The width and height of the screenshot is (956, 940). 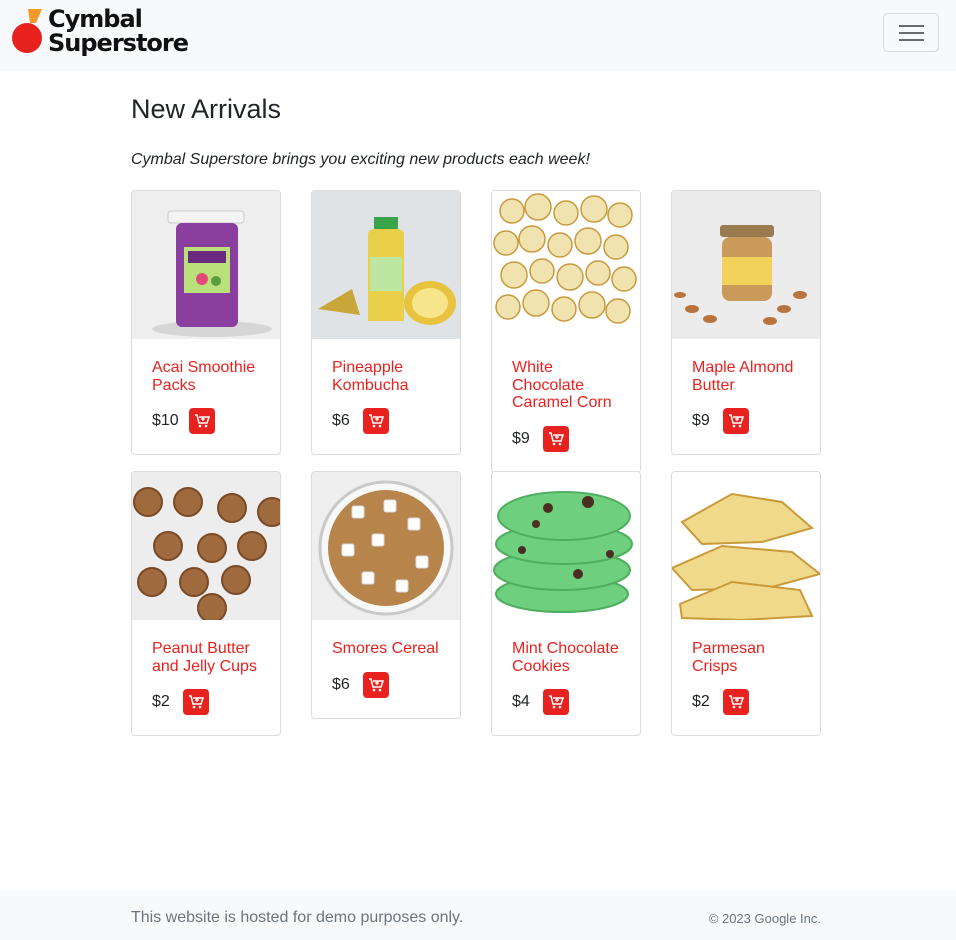 I want to click on product-name-link: Acai Smoothie Packs, so click(x=206, y=376).